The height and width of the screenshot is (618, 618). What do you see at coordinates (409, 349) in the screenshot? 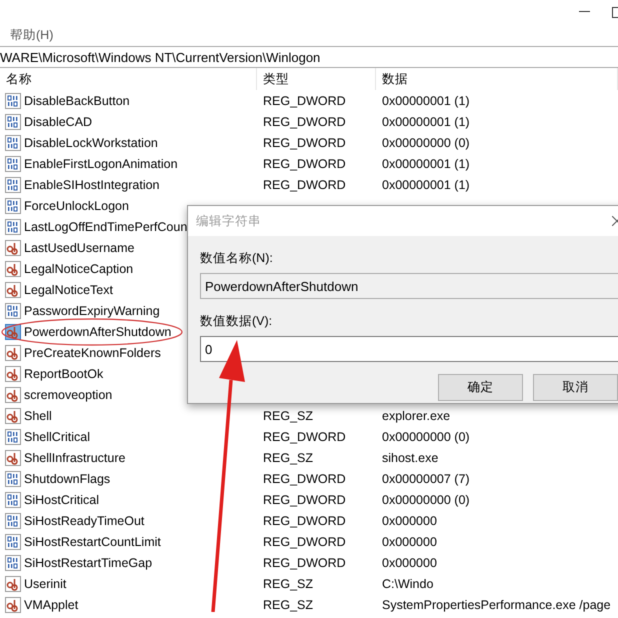
I see `value-data-field: 0` at bounding box center [409, 349].